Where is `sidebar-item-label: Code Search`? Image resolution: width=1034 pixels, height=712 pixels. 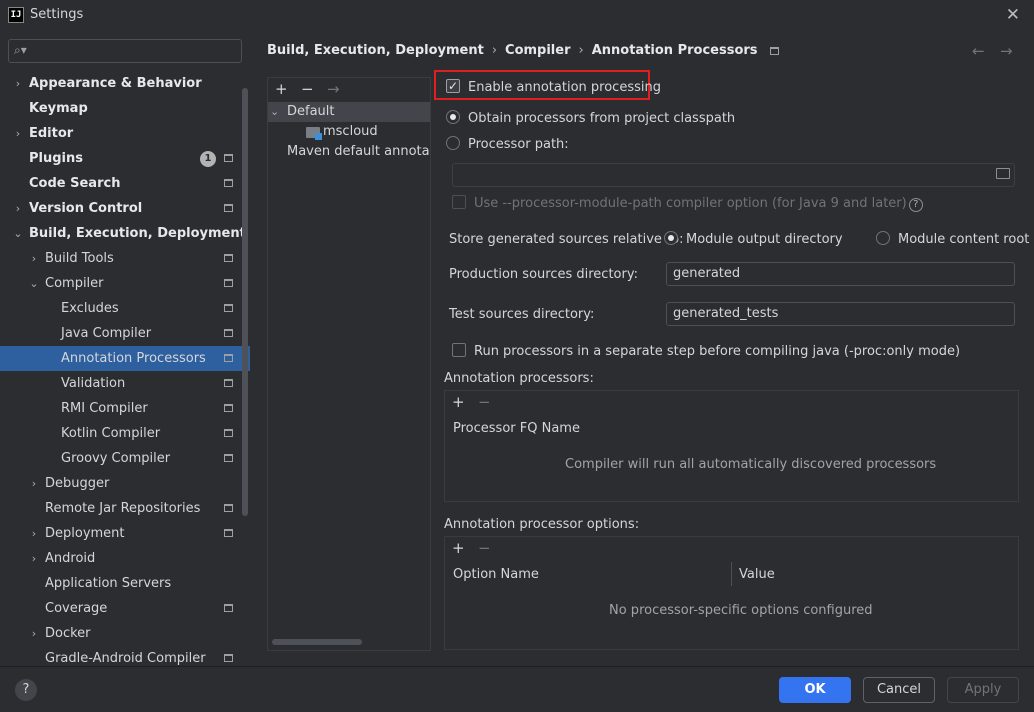 sidebar-item-label: Code Search is located at coordinates (75, 183).